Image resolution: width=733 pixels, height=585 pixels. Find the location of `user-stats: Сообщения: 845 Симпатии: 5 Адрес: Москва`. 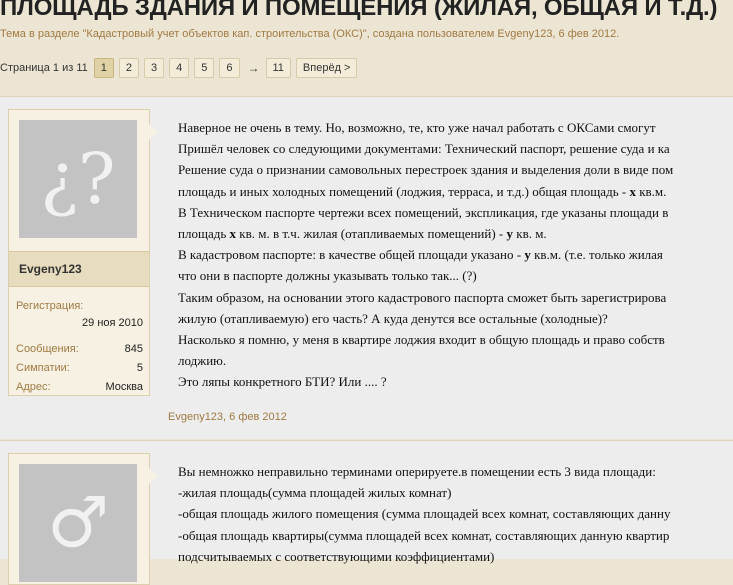

user-stats: Сообщения: 845 Симпатии: 5 Адрес: Москва is located at coordinates (79, 368).